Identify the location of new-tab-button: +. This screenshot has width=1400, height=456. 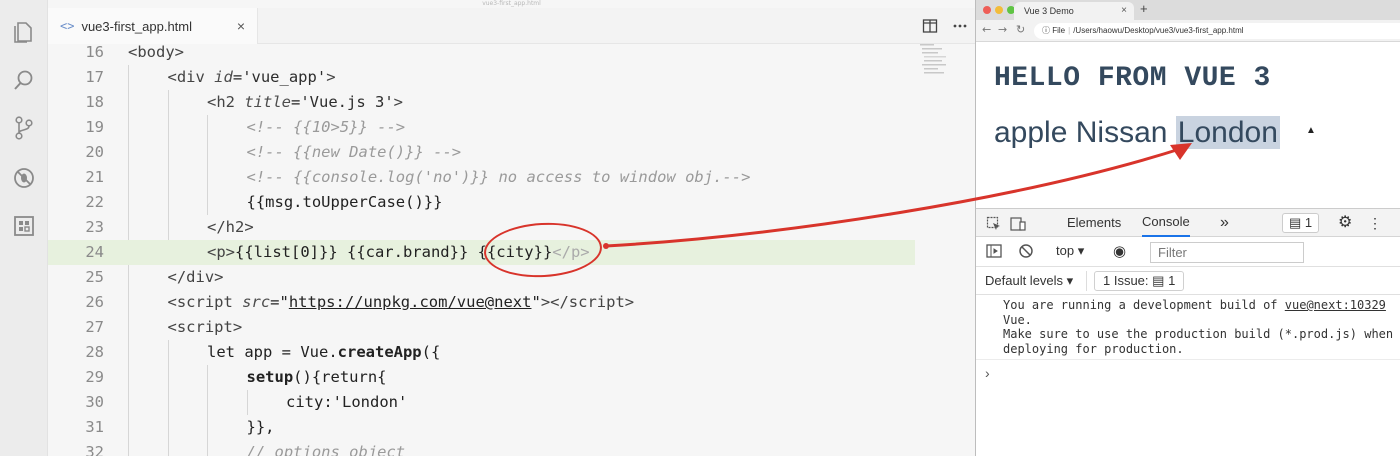
(1144, 8).